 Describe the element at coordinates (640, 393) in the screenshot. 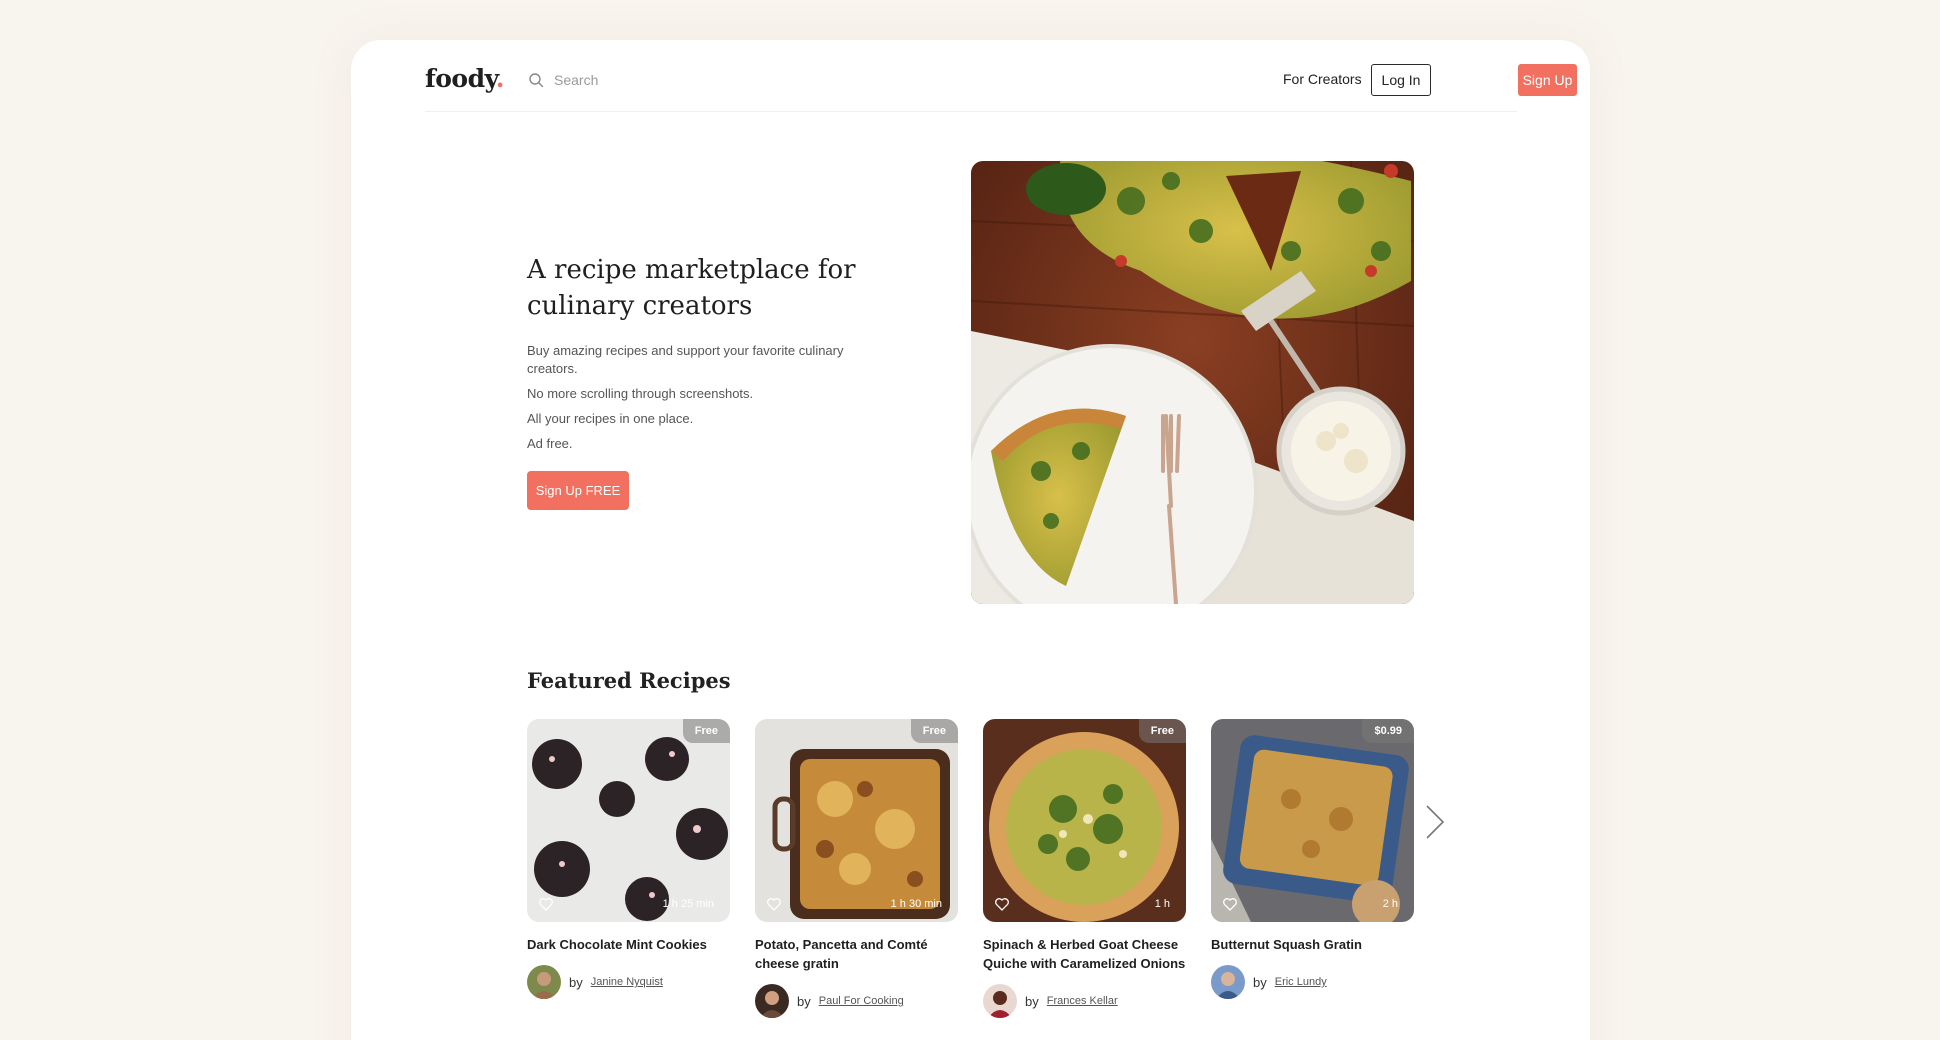

I see `hero-line-2: No more scrolling through screenshots.` at that location.